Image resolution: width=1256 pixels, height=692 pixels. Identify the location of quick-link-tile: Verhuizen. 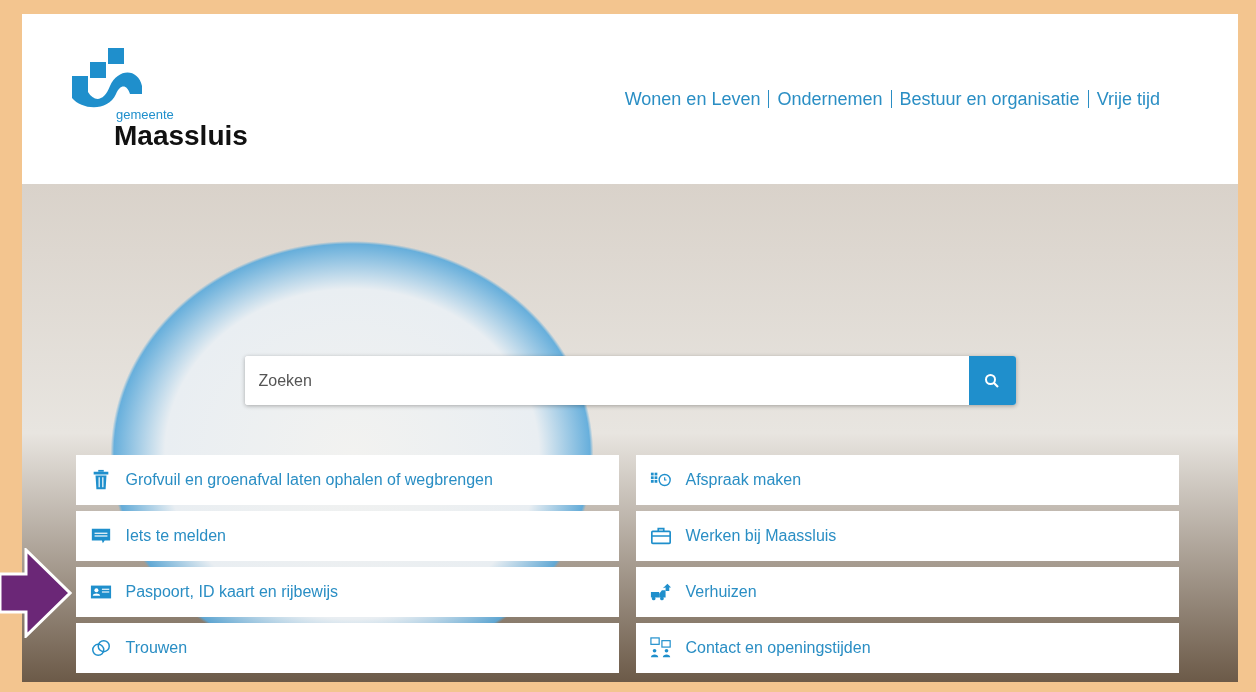
(907, 592).